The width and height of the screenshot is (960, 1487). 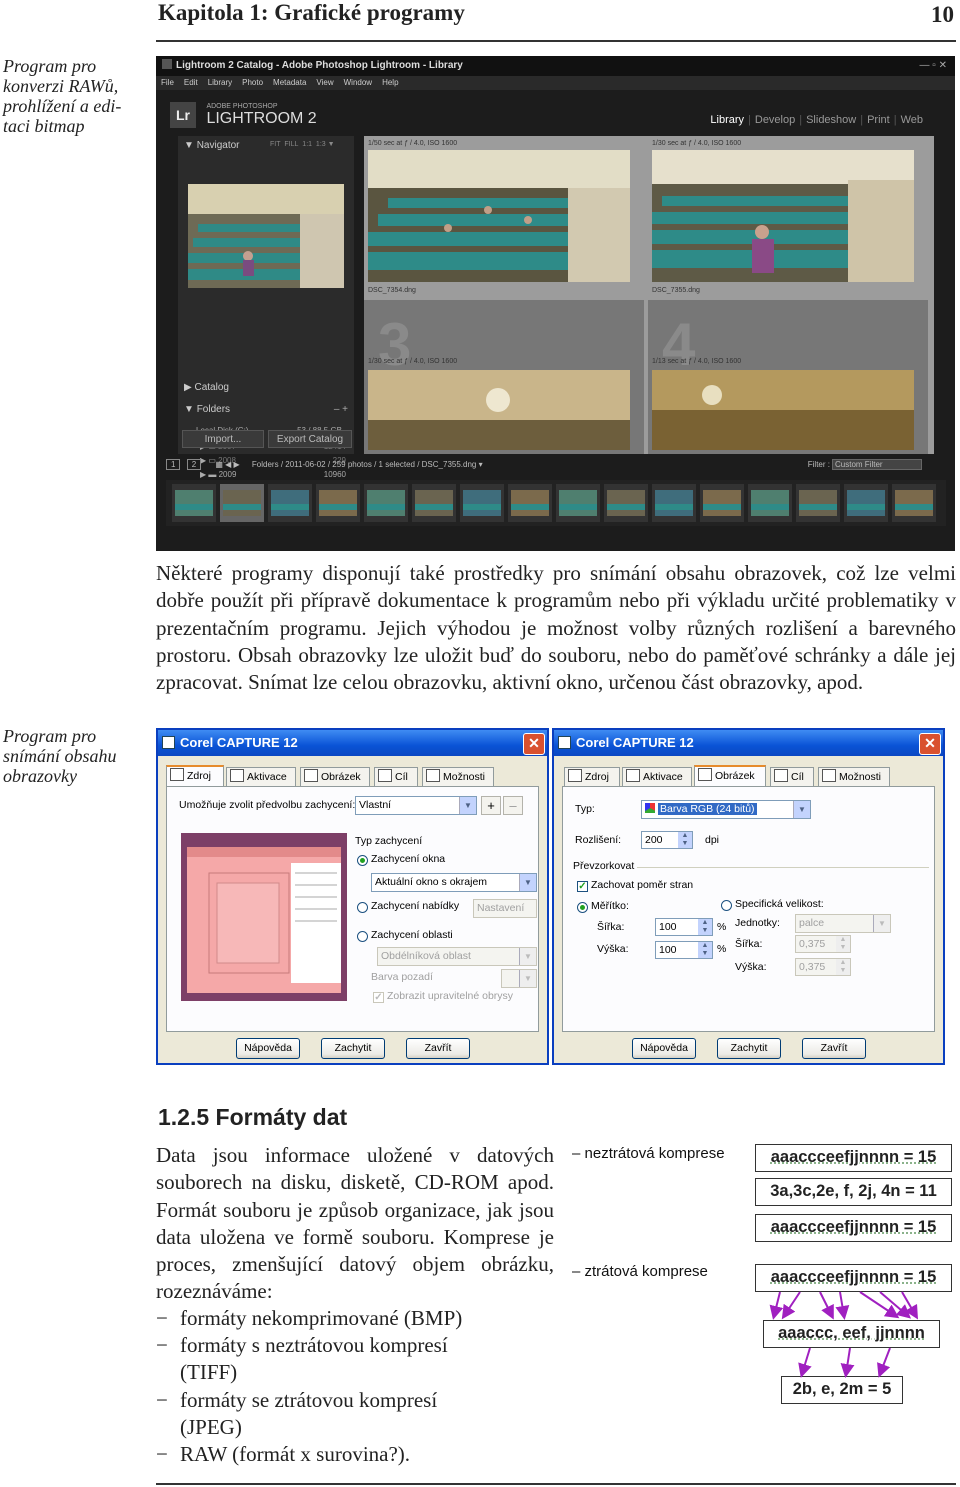 I want to click on dialog-tabs: Zdroj Aktivace Obrázek Cíl Možnosti, so click(x=748, y=776).